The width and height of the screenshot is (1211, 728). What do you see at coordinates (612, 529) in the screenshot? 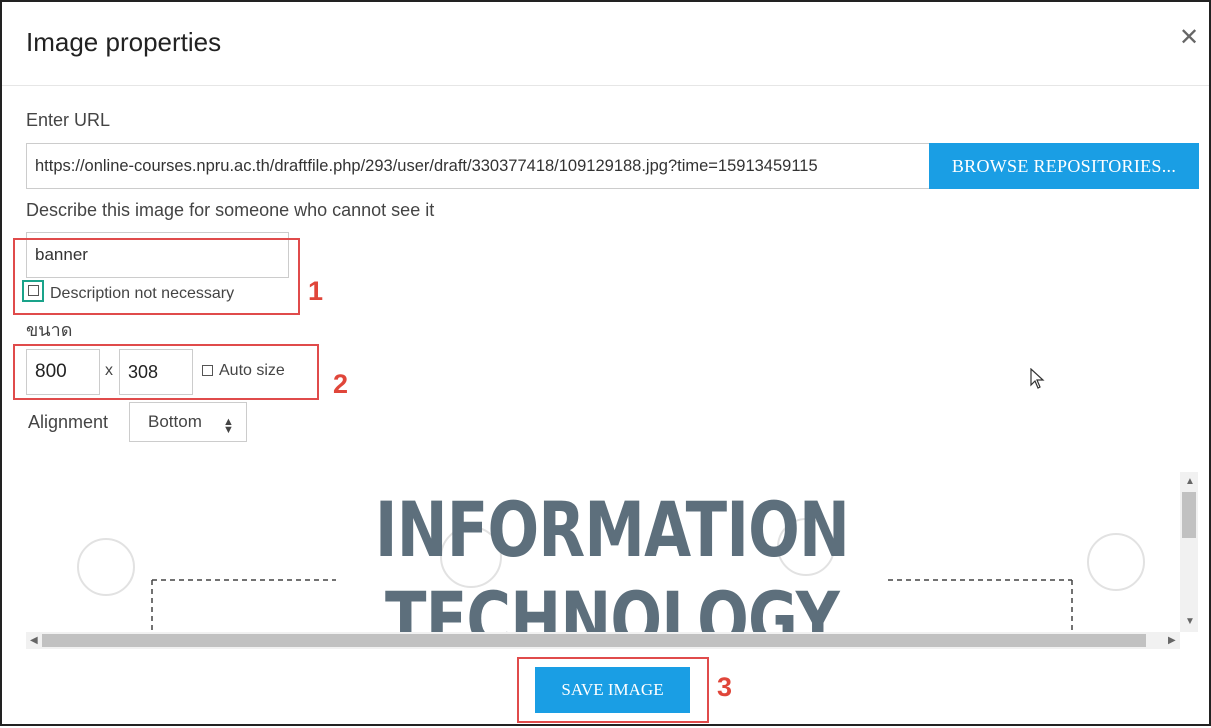
I see `preview-line-1: INFORMATION` at bounding box center [612, 529].